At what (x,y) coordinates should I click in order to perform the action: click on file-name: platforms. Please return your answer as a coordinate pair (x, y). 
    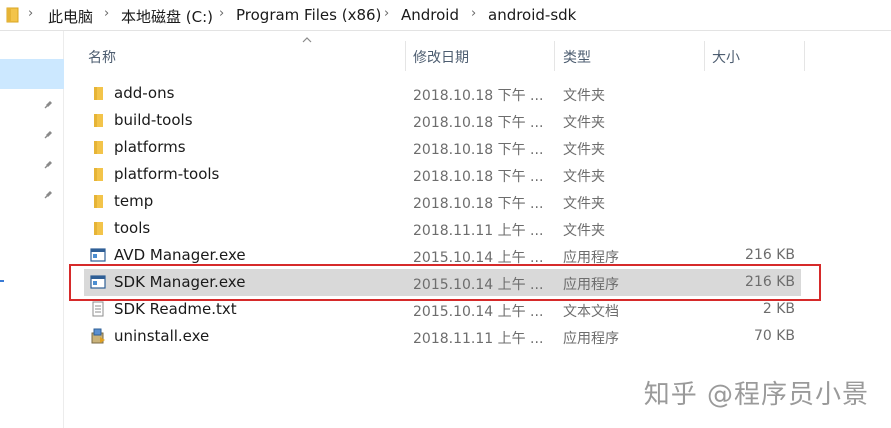
    Looking at the image, I should click on (150, 147).